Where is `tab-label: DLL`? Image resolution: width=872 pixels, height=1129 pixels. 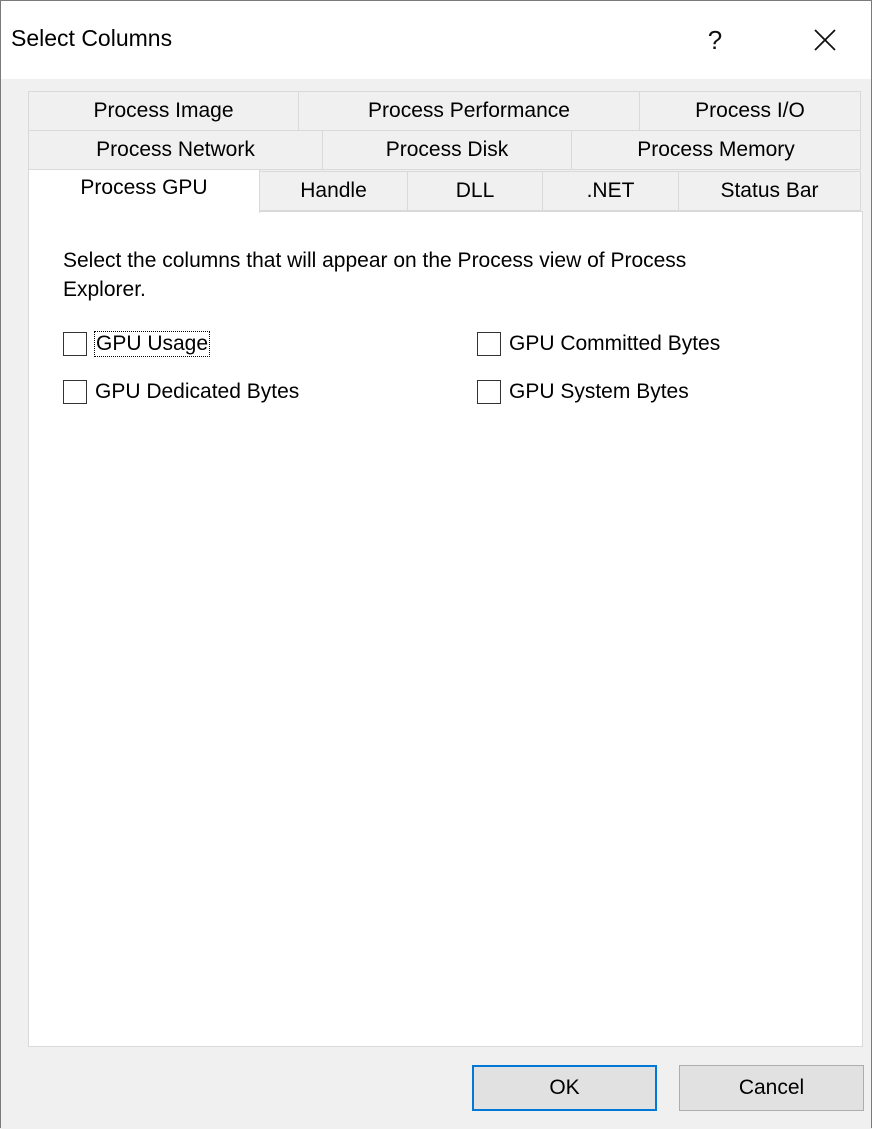 tab-label: DLL is located at coordinates (475, 190).